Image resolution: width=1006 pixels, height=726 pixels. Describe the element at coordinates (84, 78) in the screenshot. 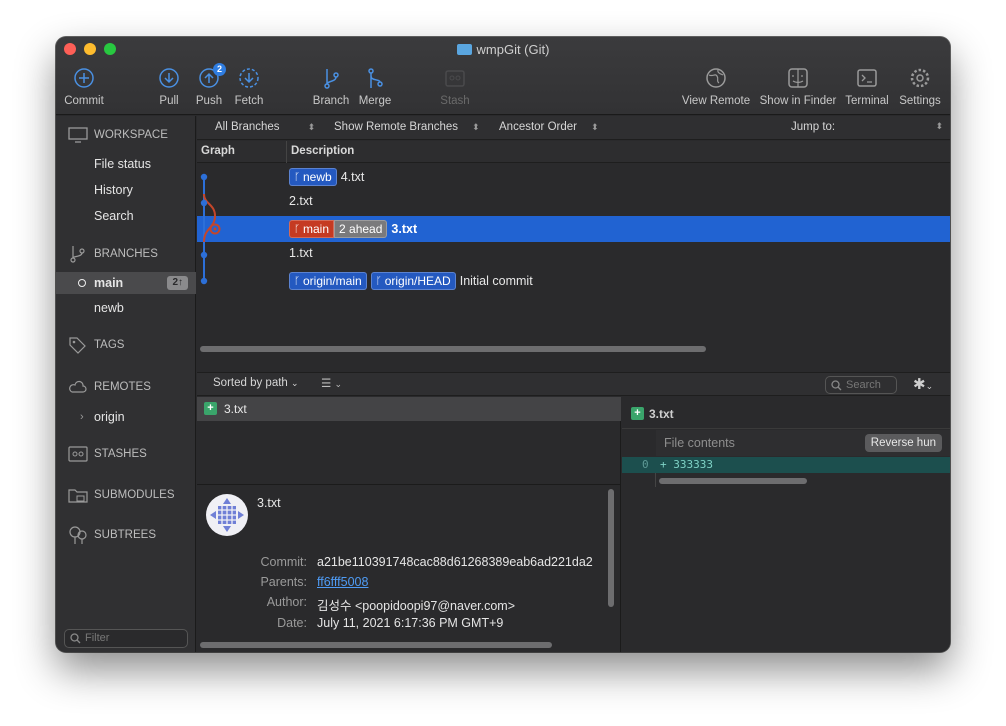

I see `commit-icon` at that location.